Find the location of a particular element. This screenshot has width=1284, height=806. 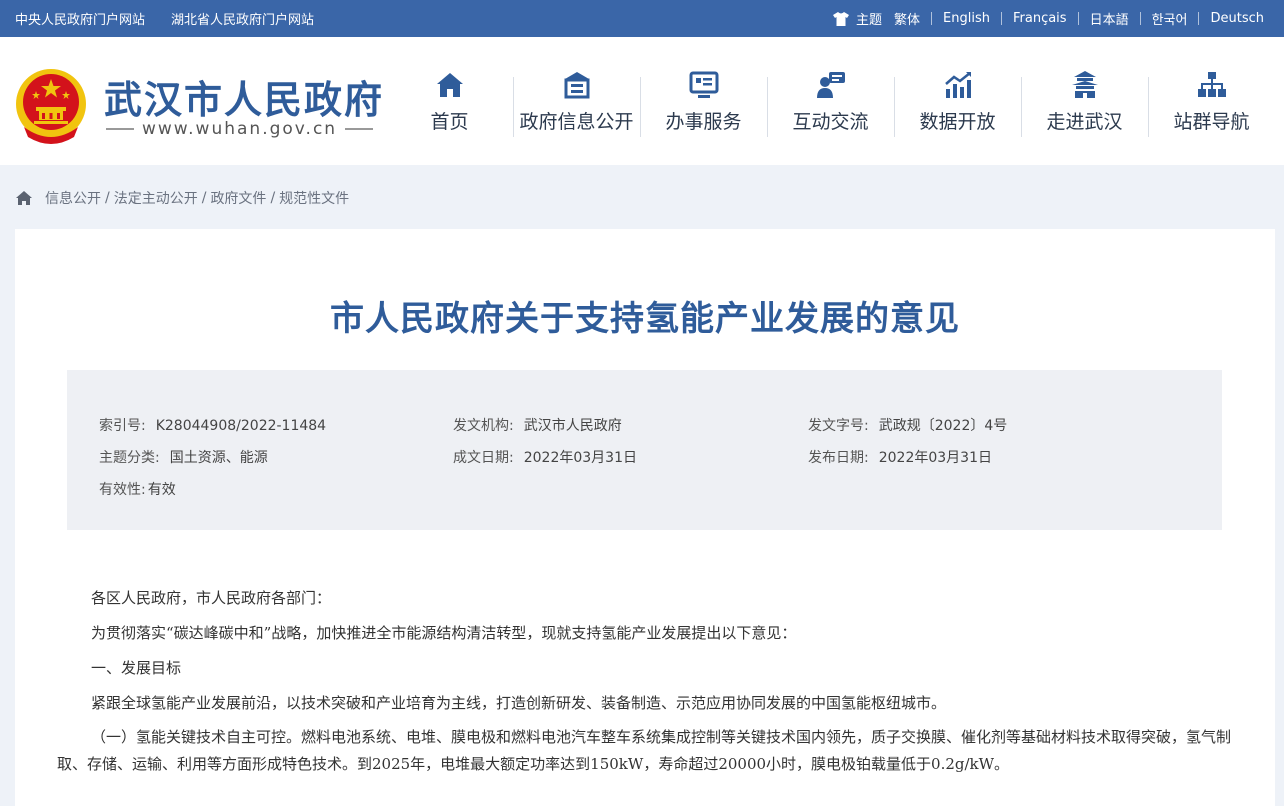

hubei-gov-link: 湖北省人民政府门户网站 is located at coordinates (242, 18).